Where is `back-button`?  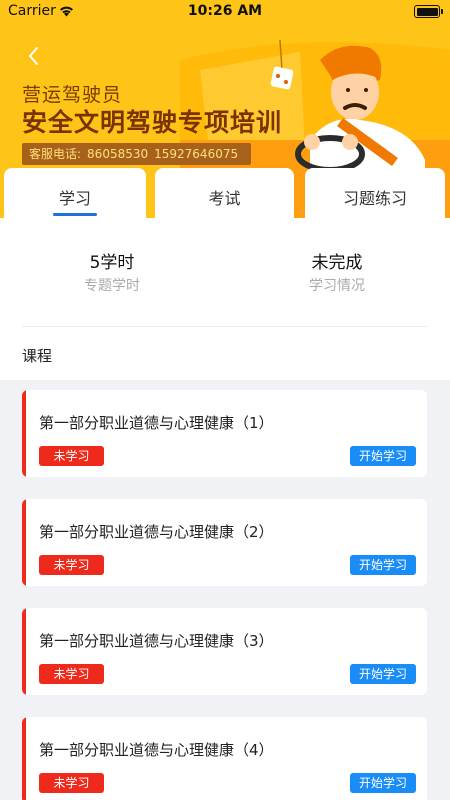 back-button is located at coordinates (34, 56).